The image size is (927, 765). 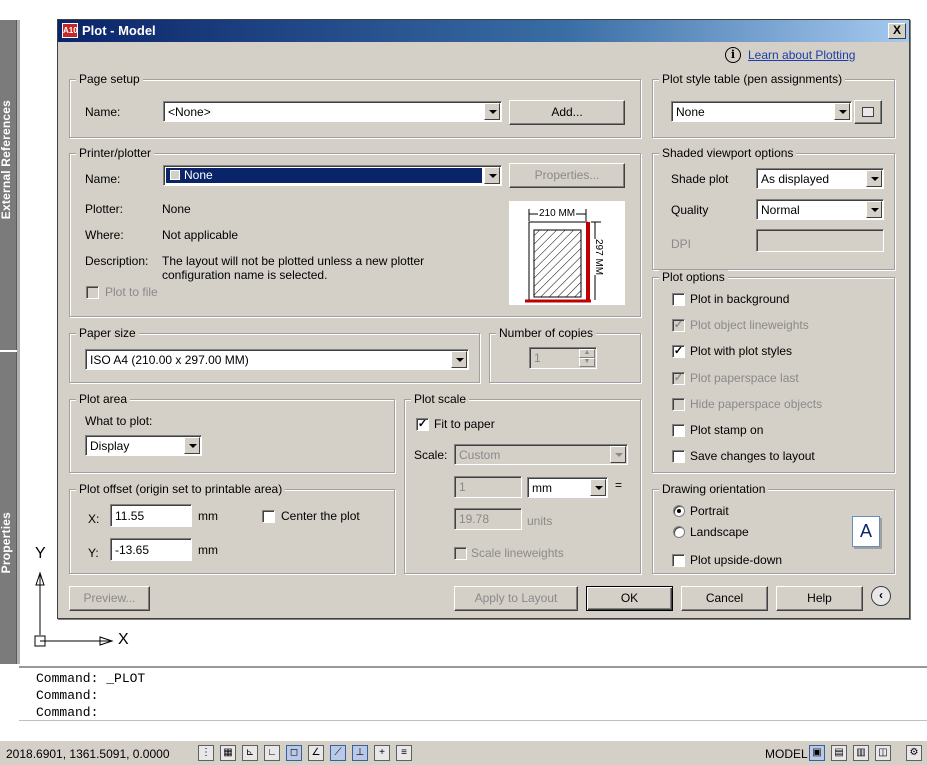 I want to click on dpi-input, so click(x=820, y=240).